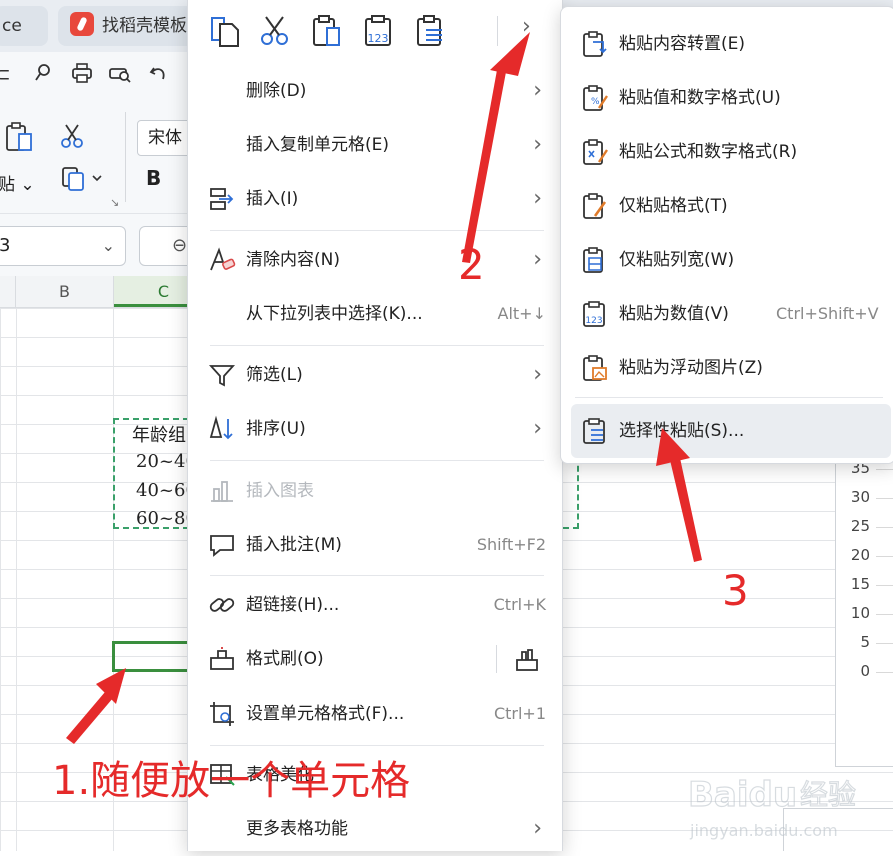 The height and width of the screenshot is (856, 893). What do you see at coordinates (727, 44) in the screenshot?
I see `submenu-item-paste-transpose: 粘贴内容转置(E)` at bounding box center [727, 44].